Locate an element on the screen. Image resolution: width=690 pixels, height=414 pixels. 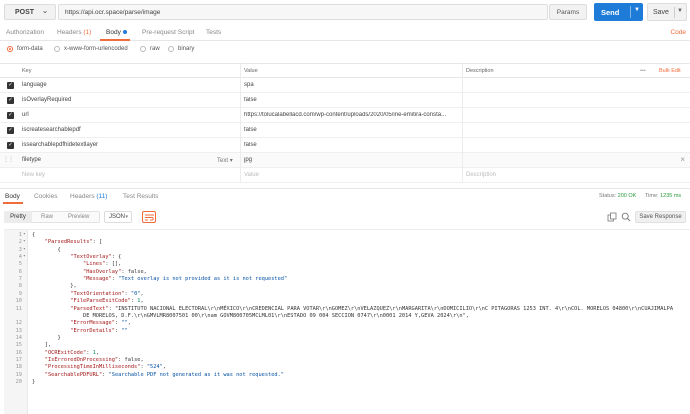
row-key: issearchablepdfhidetextlayer is located at coordinates (60, 145).